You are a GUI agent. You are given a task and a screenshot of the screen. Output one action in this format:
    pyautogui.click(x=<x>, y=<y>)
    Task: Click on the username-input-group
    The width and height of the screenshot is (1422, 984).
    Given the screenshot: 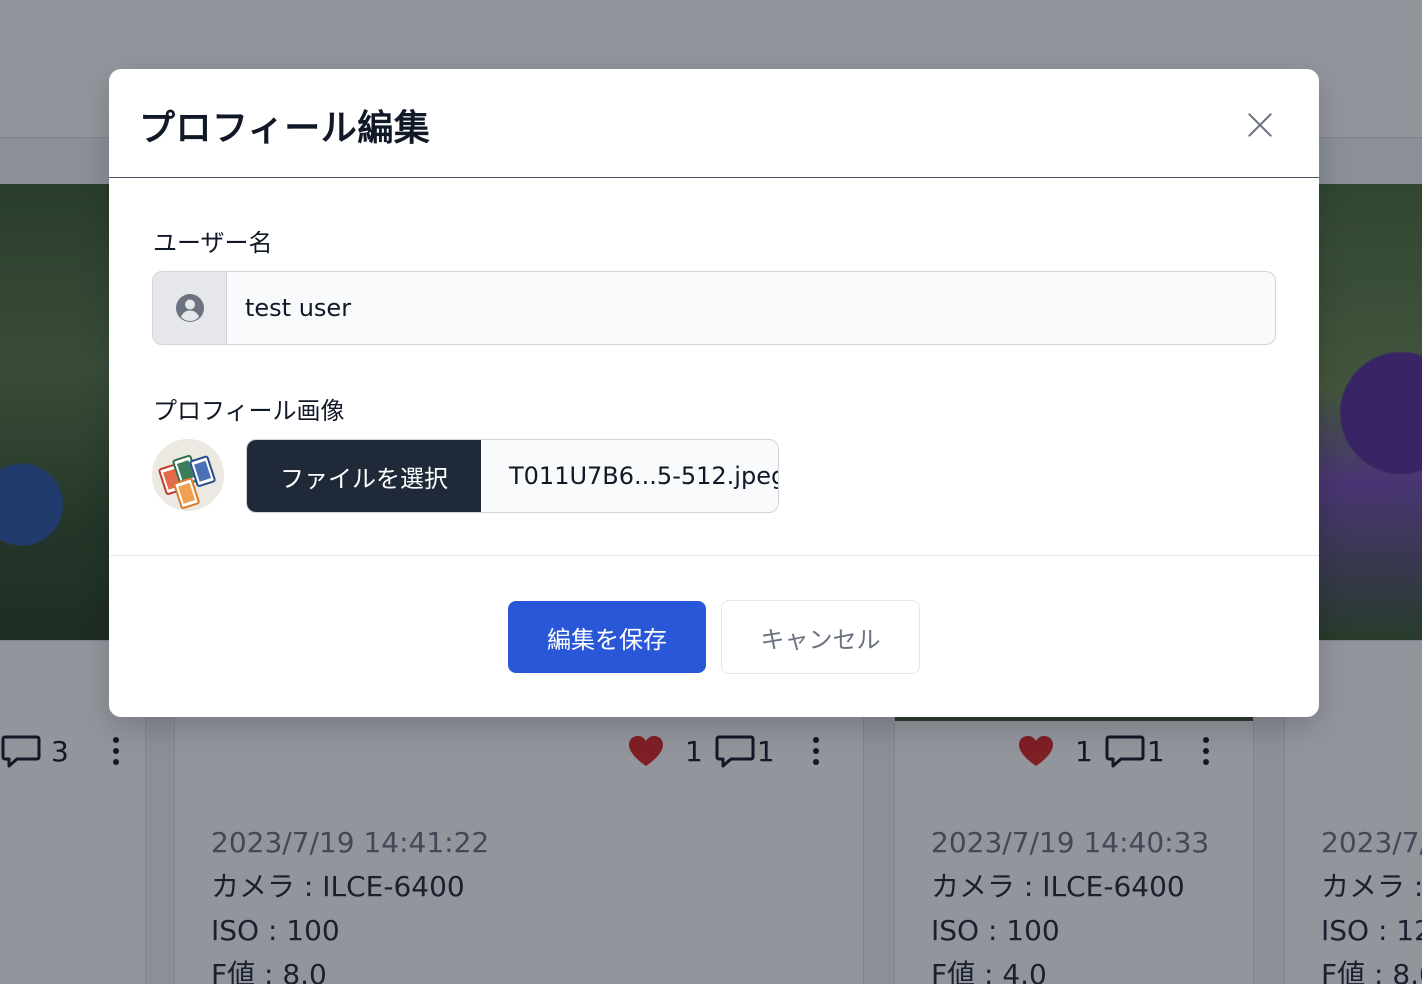 What is the action you would take?
    pyautogui.click(x=714, y=308)
    